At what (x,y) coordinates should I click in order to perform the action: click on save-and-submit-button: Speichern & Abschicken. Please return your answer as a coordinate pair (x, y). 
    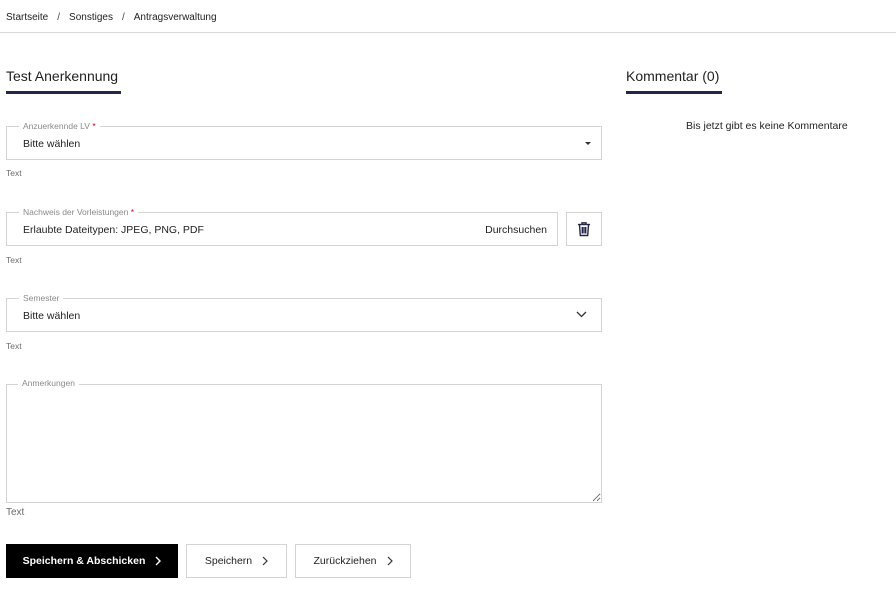
    Looking at the image, I should click on (92, 561).